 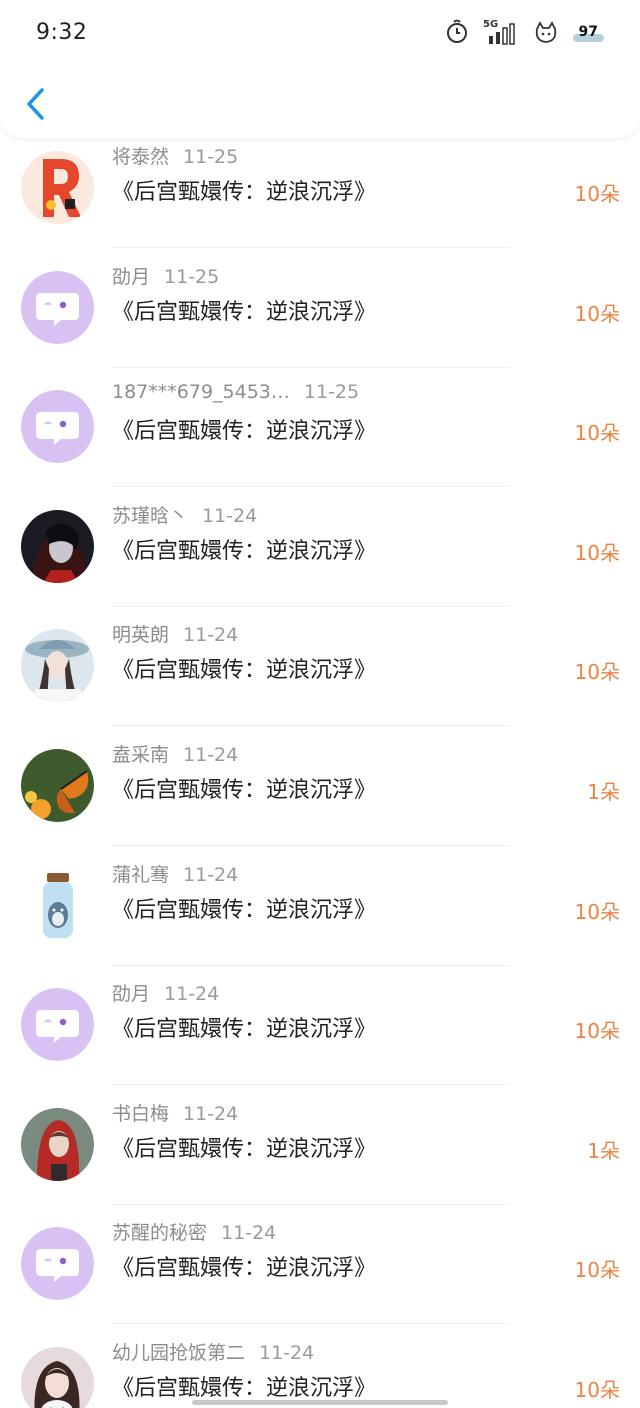 I want to click on user-name: 幼儿园抢饭第二, so click(x=179, y=1353).